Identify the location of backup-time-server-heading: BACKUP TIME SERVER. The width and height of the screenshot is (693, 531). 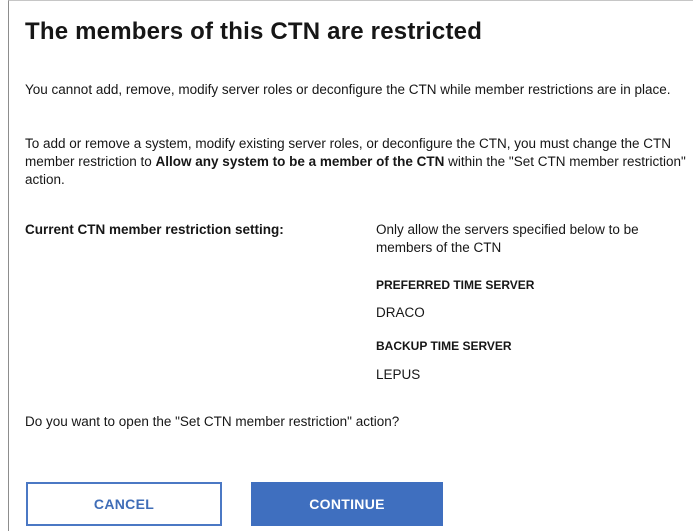
(444, 346).